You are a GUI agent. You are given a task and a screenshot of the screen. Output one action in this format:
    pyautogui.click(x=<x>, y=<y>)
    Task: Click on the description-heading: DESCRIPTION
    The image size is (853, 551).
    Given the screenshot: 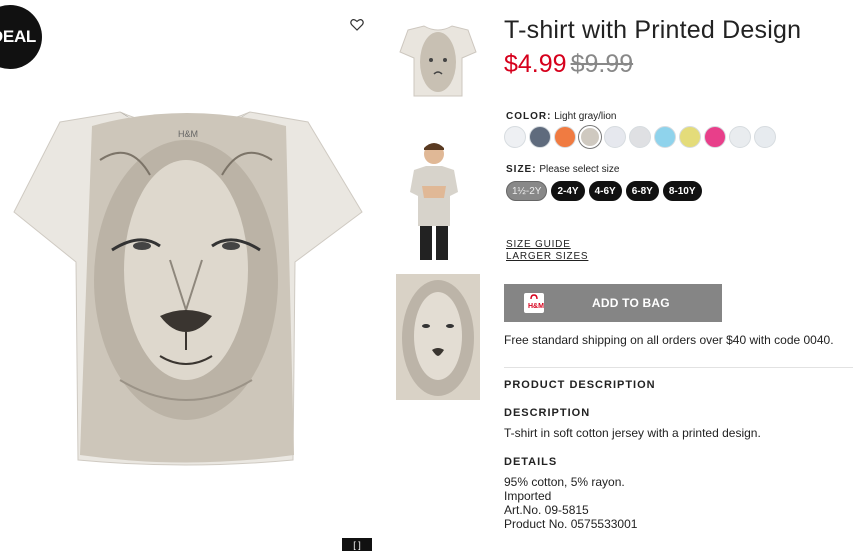 What is the action you would take?
    pyautogui.click(x=547, y=413)
    